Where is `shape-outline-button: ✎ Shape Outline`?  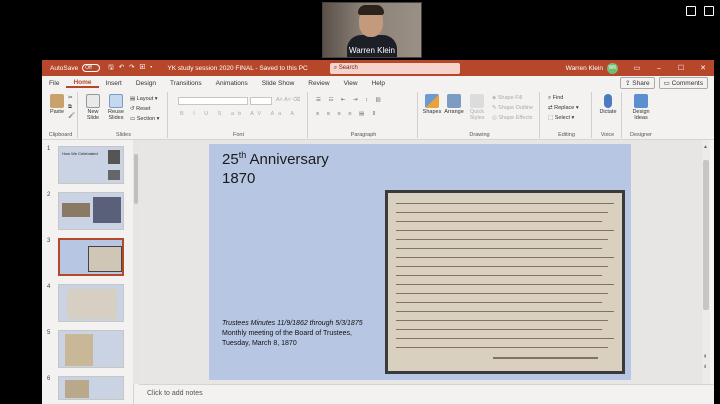
shape-outline-button: ✎ Shape Outline is located at coordinates (512, 108).